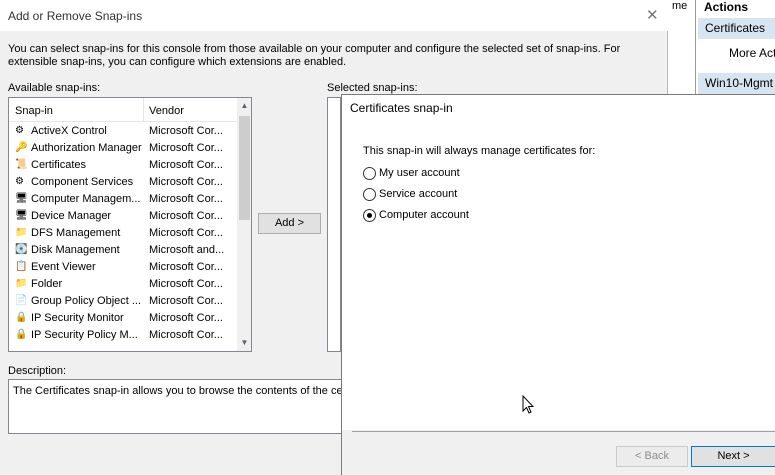 This screenshot has height=475, width=775. Describe the element at coordinates (86, 148) in the screenshot. I see `snapin-name: Authorization Manager` at that location.